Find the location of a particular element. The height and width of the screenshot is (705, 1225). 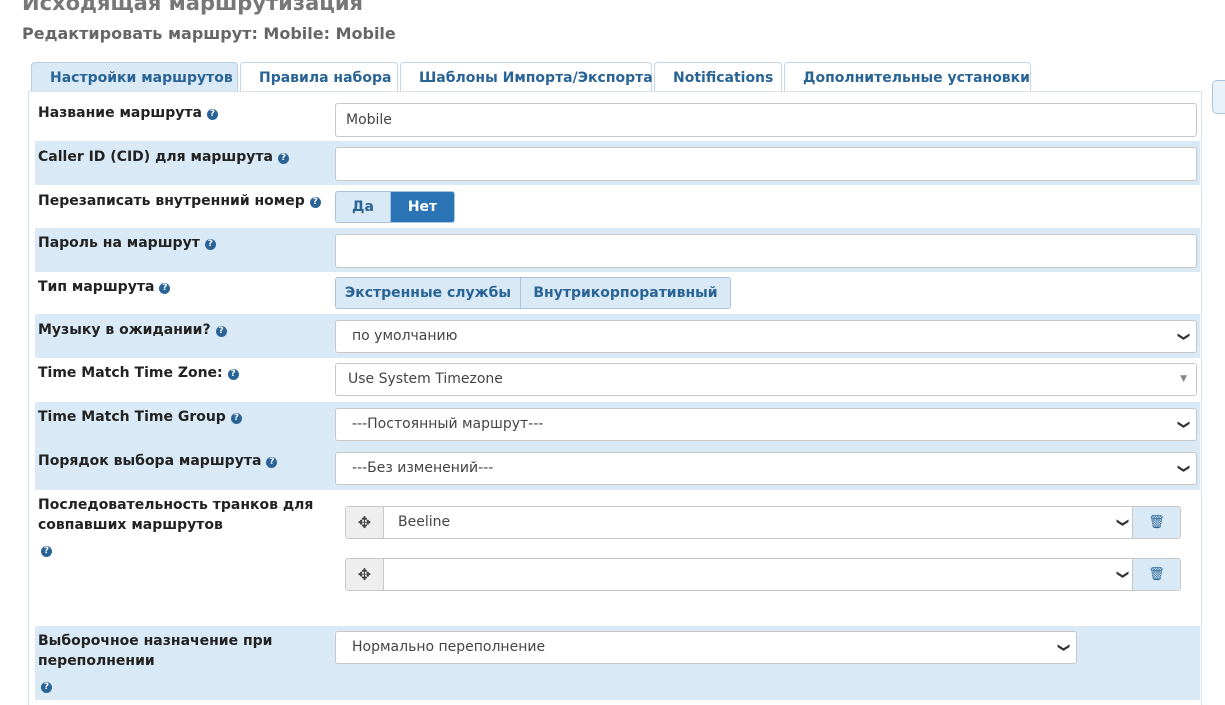

route-position-select: ---Без изменений--- ❯ is located at coordinates (766, 468).